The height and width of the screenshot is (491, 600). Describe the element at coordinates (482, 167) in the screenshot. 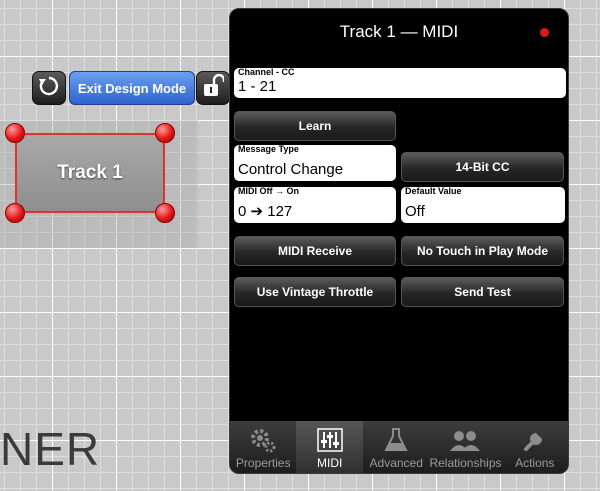

I see `14-bit-cc-button: 14-Bit CC` at that location.